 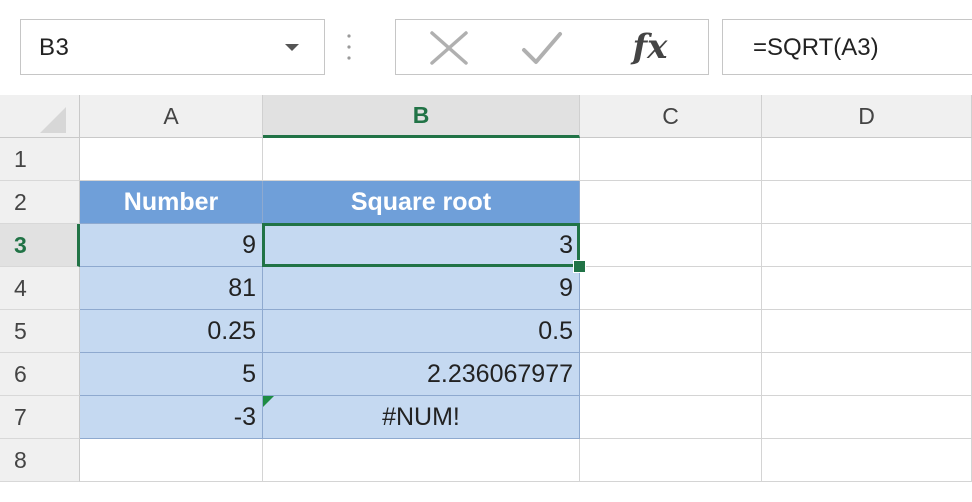 I want to click on column-header-d: D, so click(x=867, y=116).